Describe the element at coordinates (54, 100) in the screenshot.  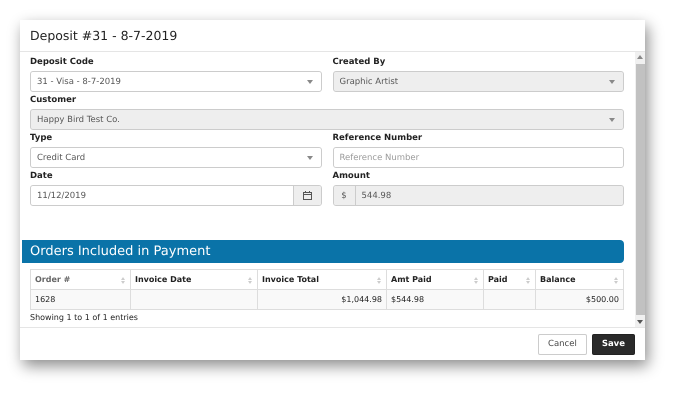
I see `field-label: Customer` at that location.